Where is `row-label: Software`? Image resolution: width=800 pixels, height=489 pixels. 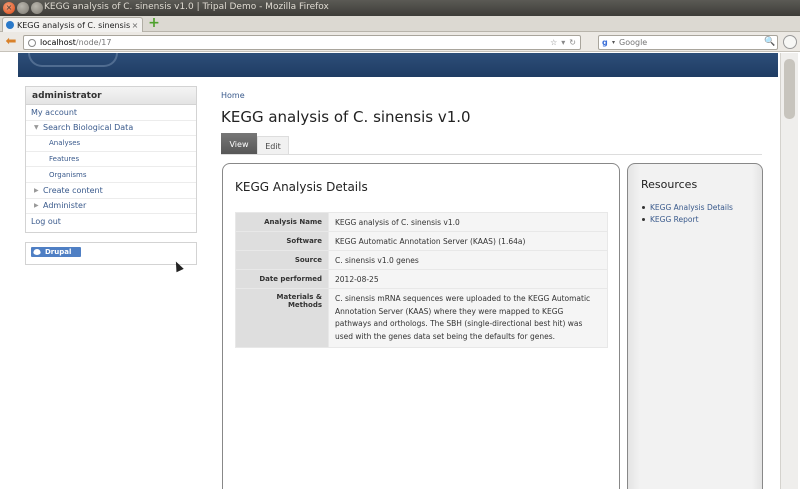 row-label: Software is located at coordinates (282, 241).